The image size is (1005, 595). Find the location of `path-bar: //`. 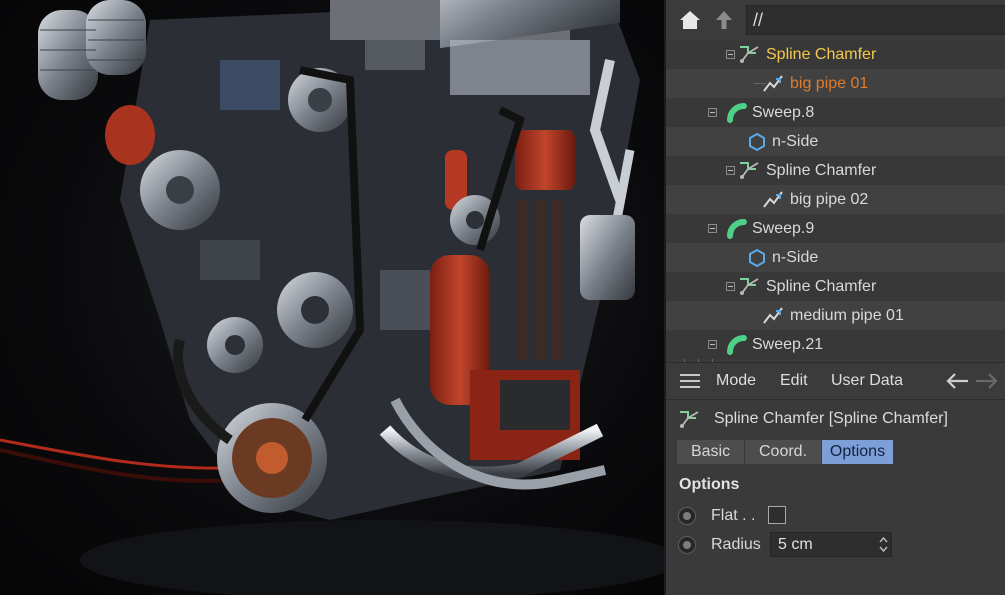

path-bar: // is located at coordinates (835, 20).